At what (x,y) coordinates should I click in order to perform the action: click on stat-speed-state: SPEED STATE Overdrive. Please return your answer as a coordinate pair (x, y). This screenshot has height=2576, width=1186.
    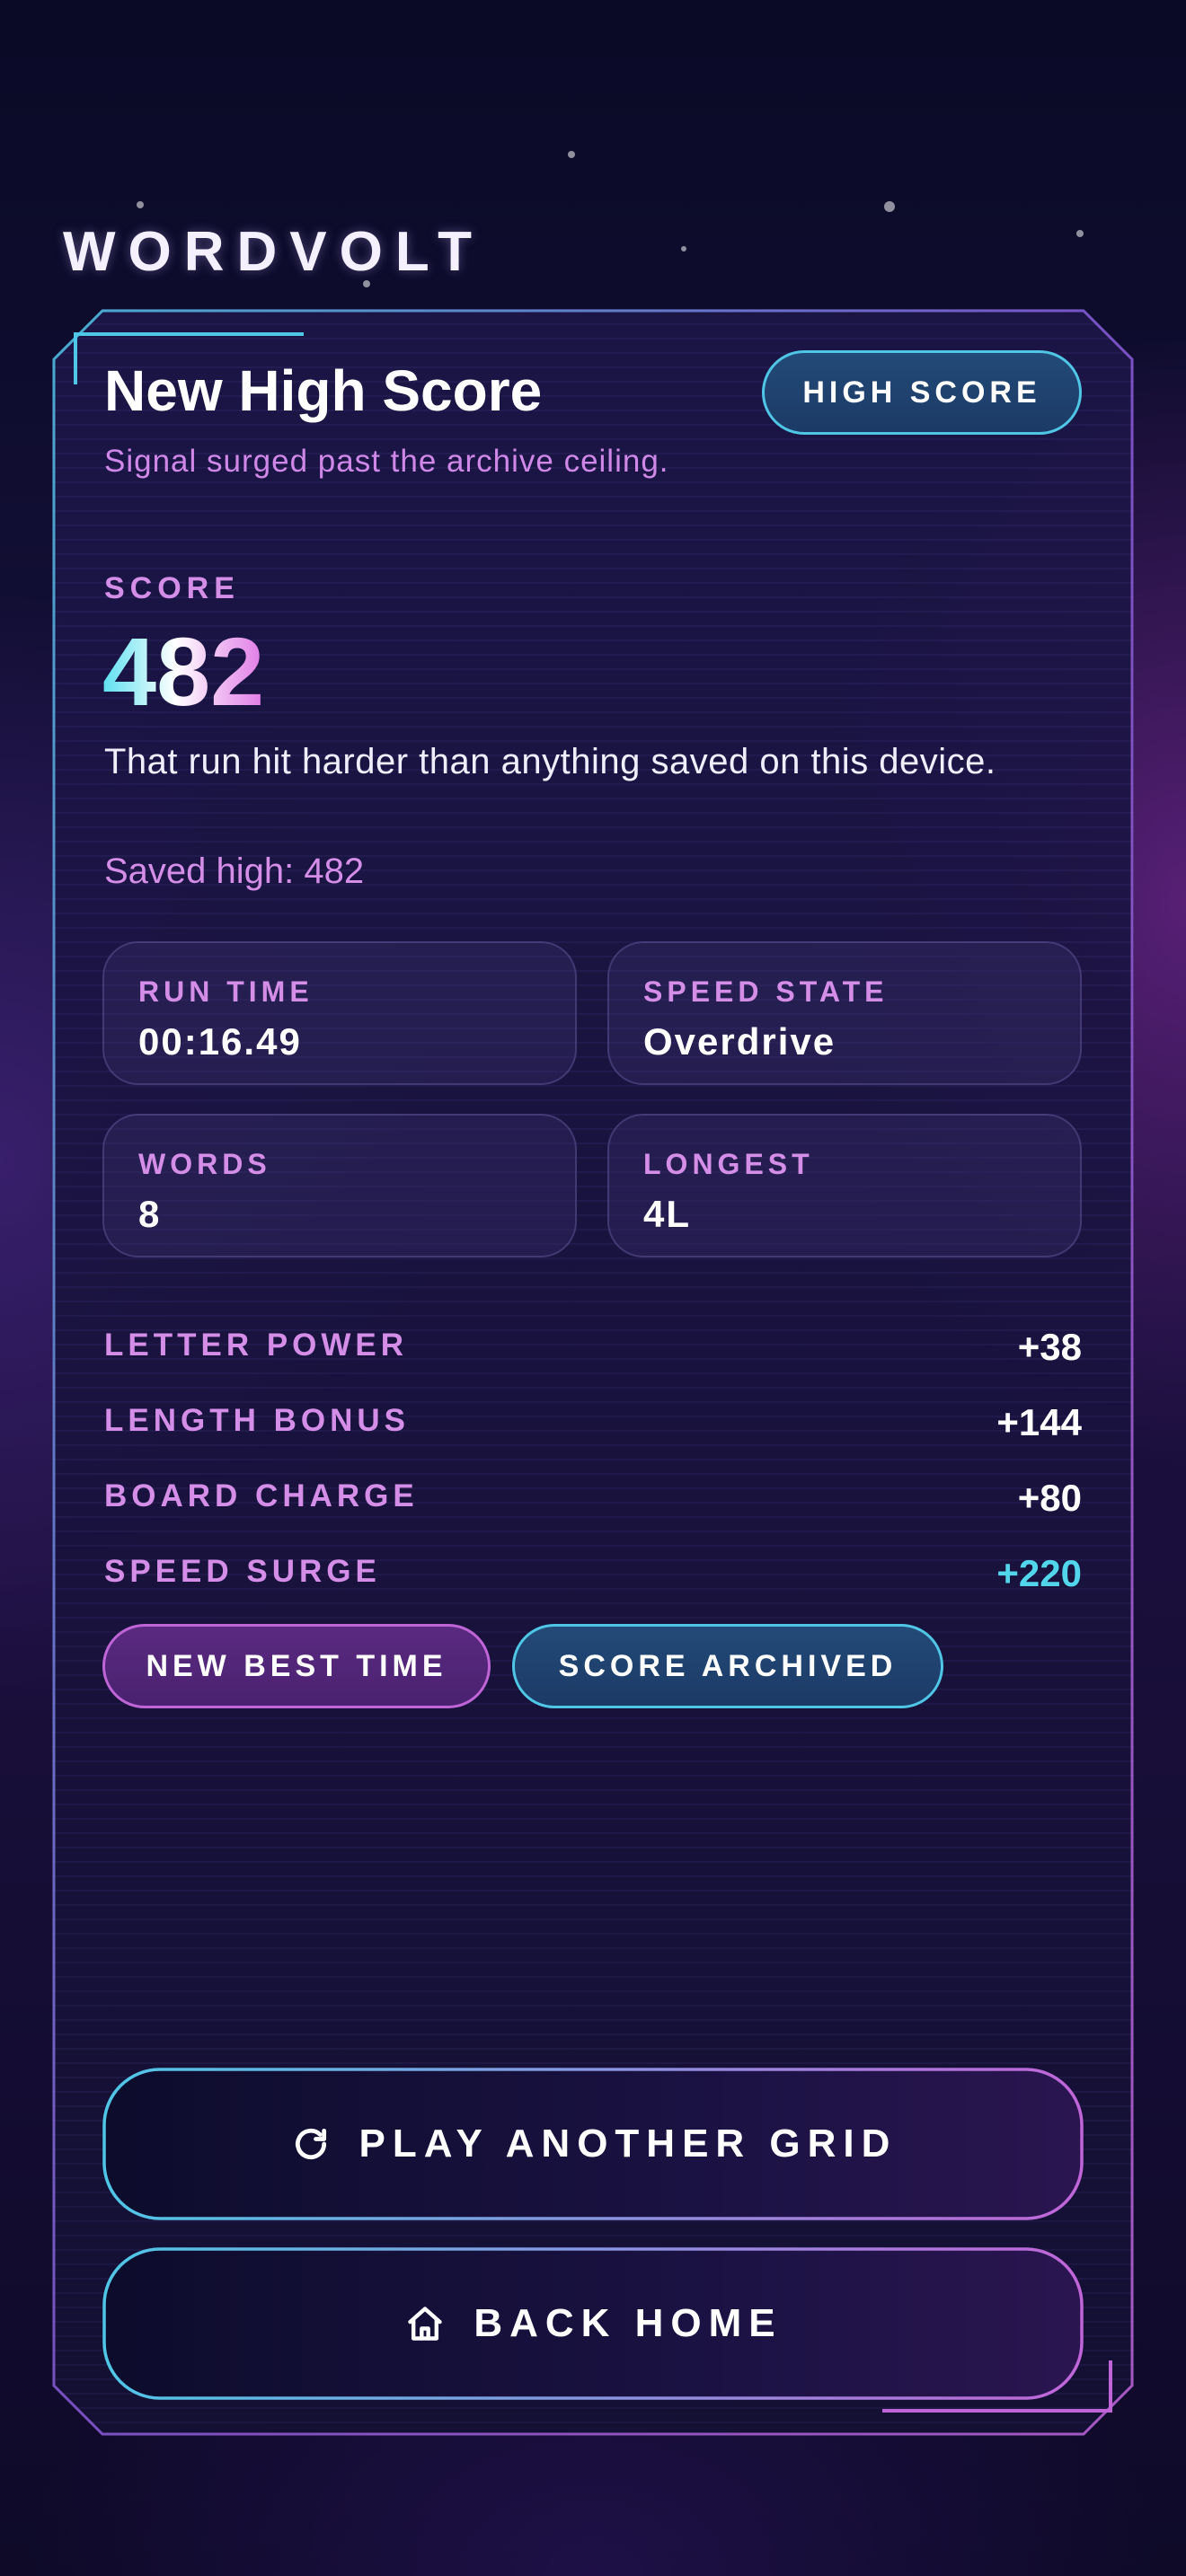
    Looking at the image, I should click on (844, 1013).